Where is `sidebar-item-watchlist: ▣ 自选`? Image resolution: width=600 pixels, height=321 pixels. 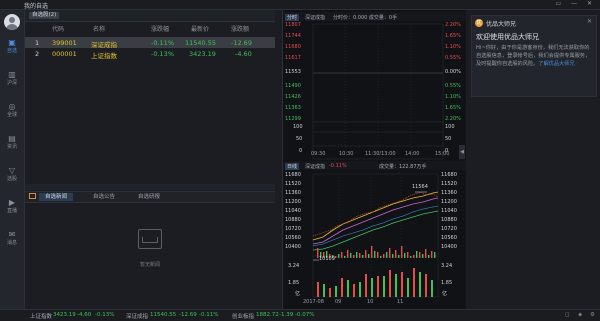
sidebar-item-watchlist: ▣ 自选 is located at coordinates (12, 49).